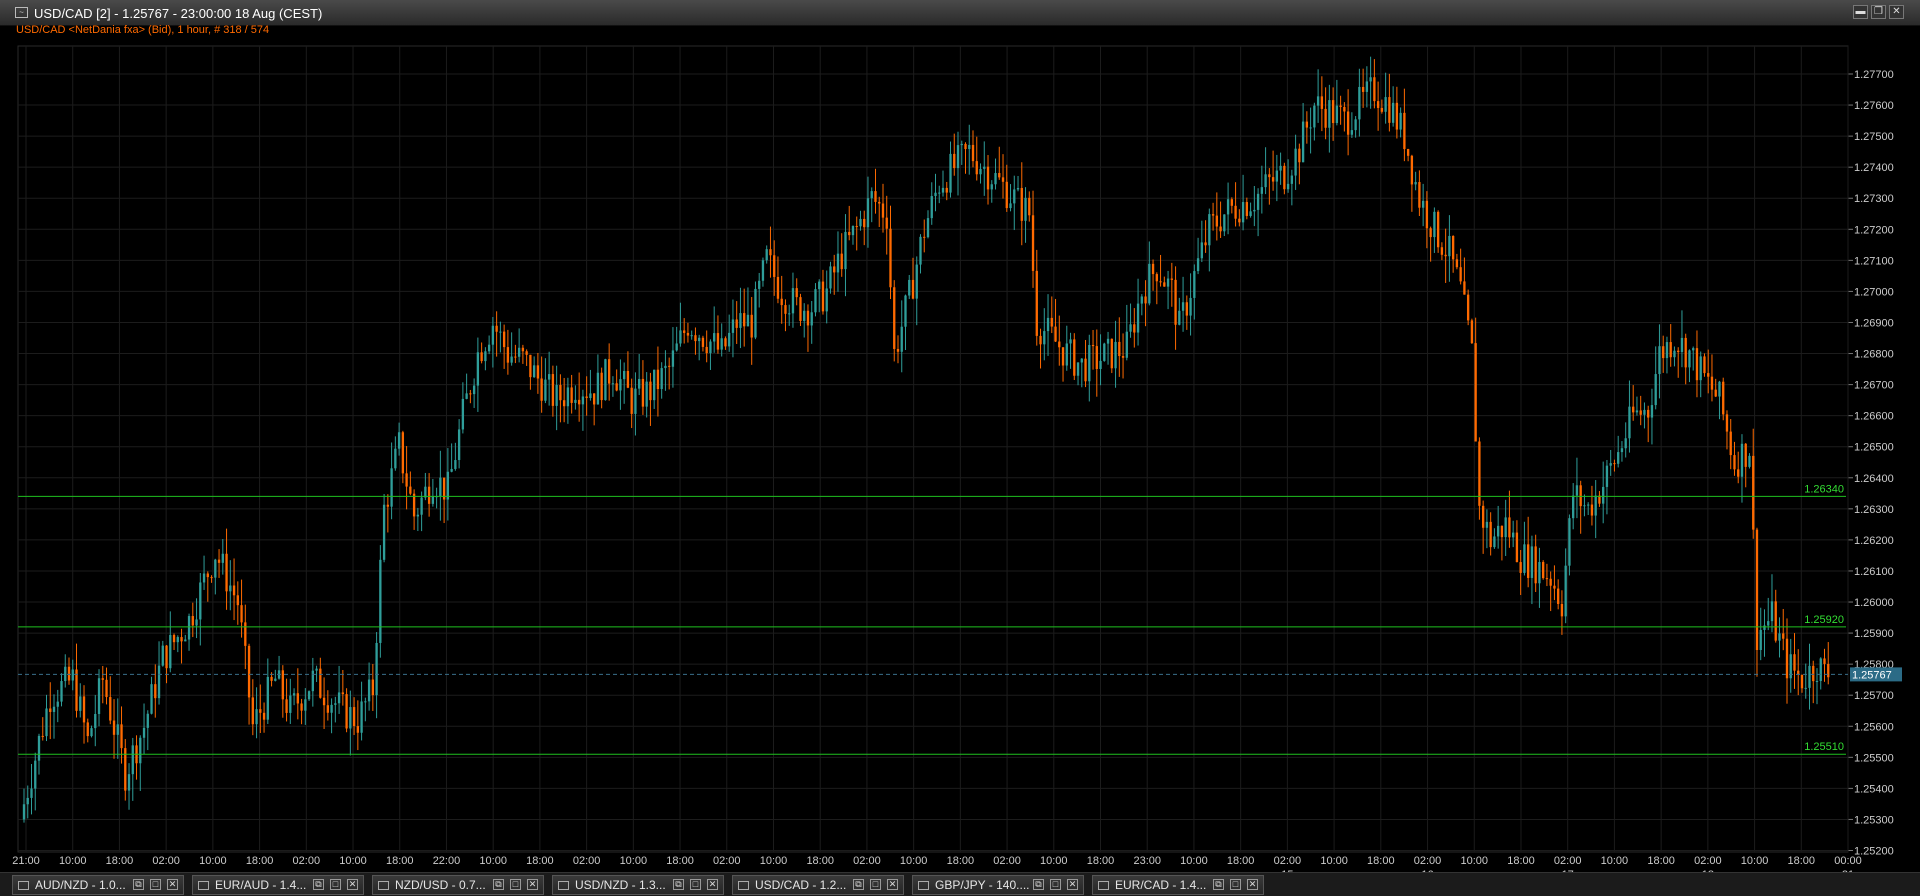 This screenshot has height=896, width=1920. I want to click on x-tick-label: 10:00, so click(634, 861).